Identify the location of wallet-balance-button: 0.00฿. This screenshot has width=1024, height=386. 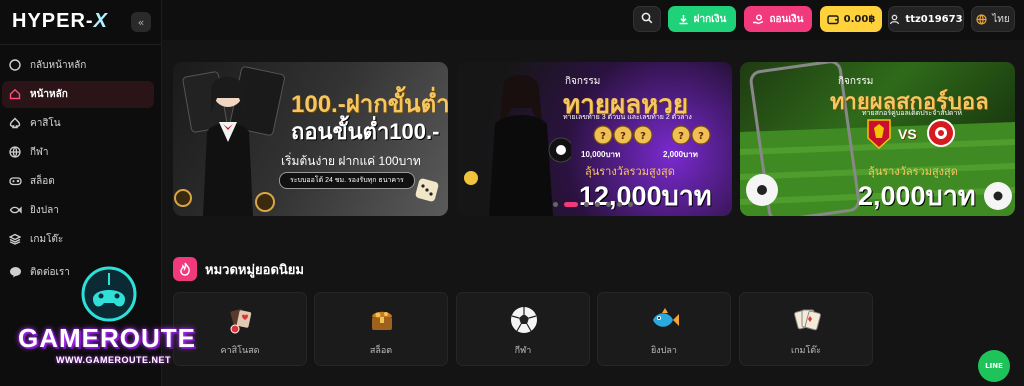
(851, 19).